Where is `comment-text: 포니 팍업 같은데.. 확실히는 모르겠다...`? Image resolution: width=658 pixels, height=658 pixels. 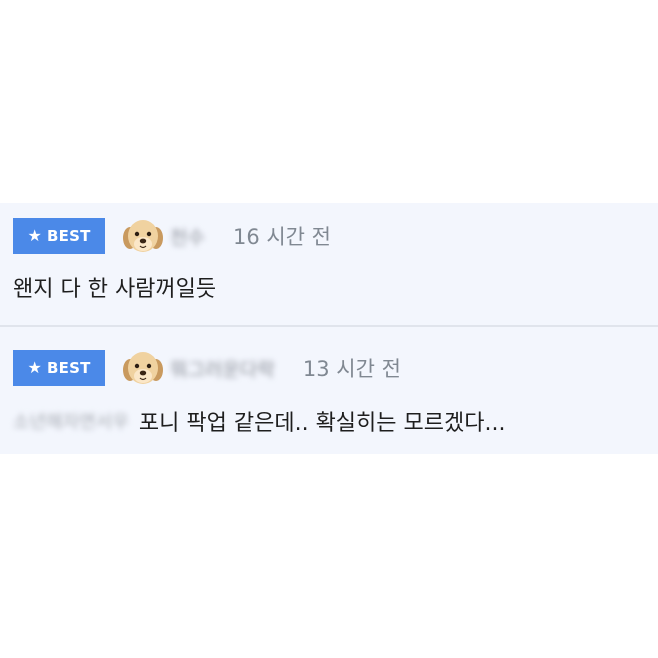
comment-text: 포니 팍업 같은데.. 확실히는 모르겠다... is located at coordinates (322, 423).